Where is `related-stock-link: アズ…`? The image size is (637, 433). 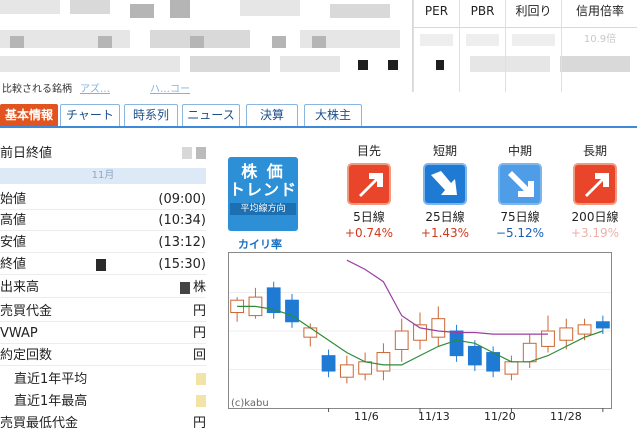
related-stock-link: アズ… is located at coordinates (95, 87).